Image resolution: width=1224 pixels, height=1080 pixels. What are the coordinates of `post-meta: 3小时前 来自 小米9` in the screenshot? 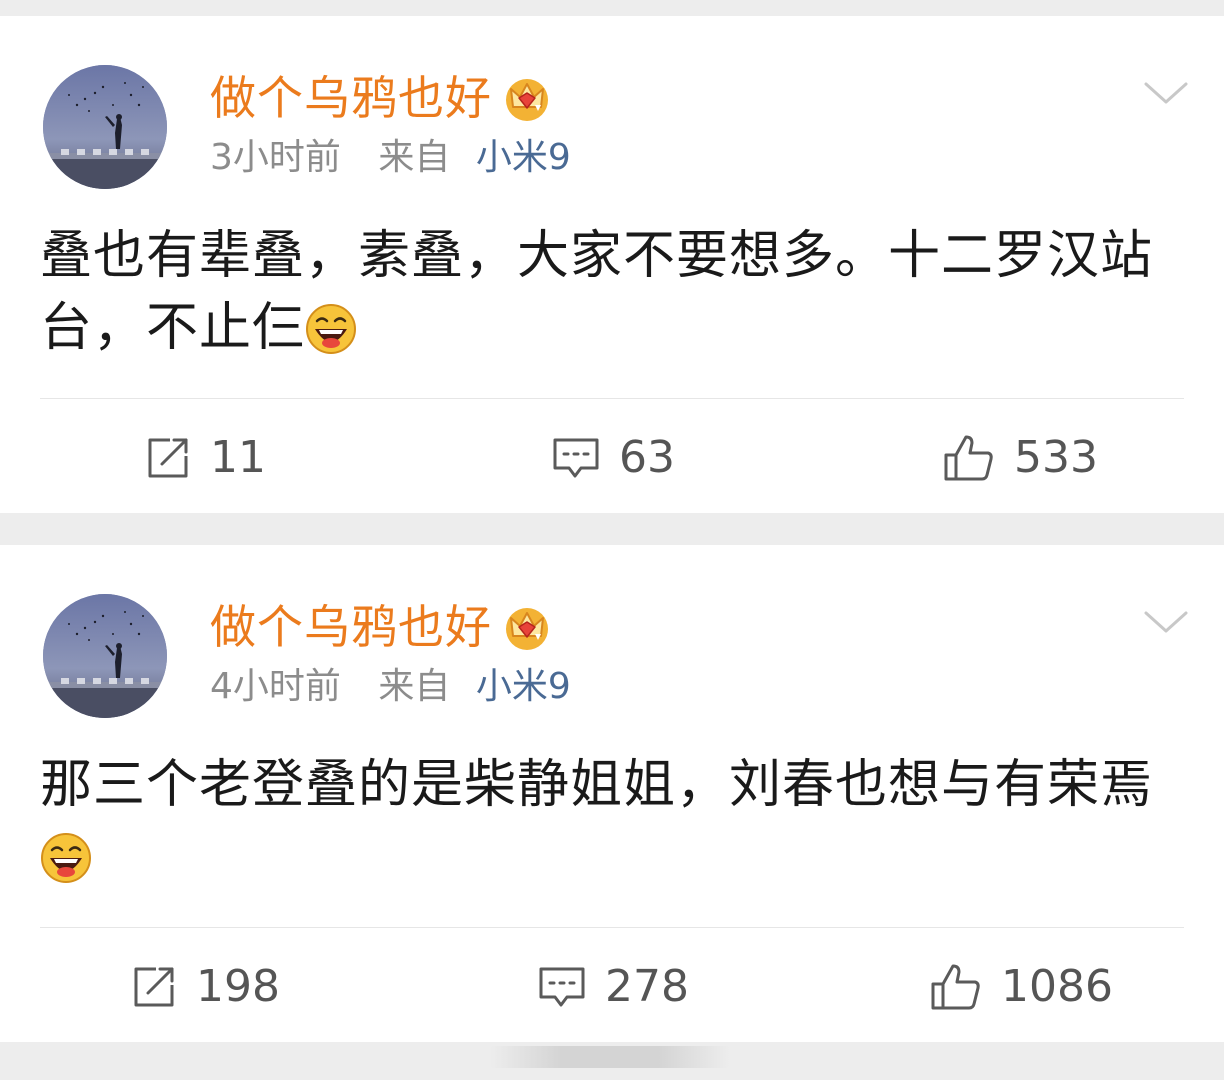 It's located at (390, 158).